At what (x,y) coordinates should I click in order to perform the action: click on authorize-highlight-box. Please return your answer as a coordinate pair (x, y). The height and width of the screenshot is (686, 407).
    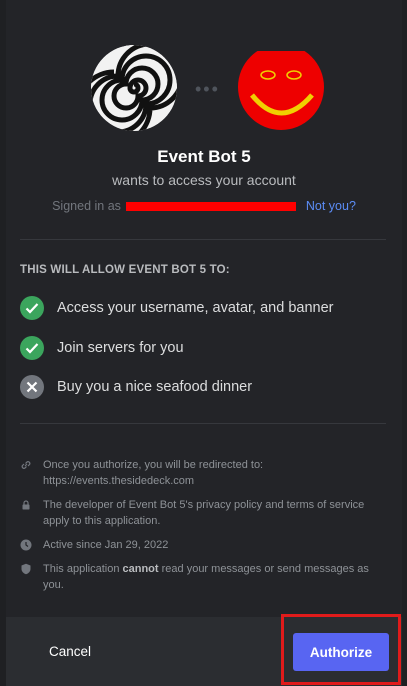
    Looking at the image, I should click on (341, 649).